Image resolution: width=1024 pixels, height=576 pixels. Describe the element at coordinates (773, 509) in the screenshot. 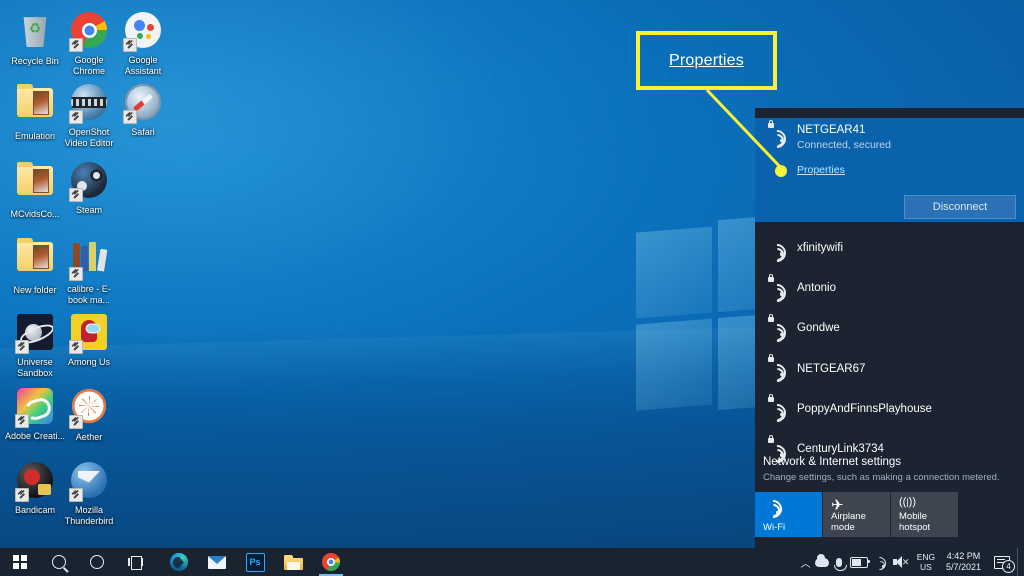

I see `wifi-icon` at that location.